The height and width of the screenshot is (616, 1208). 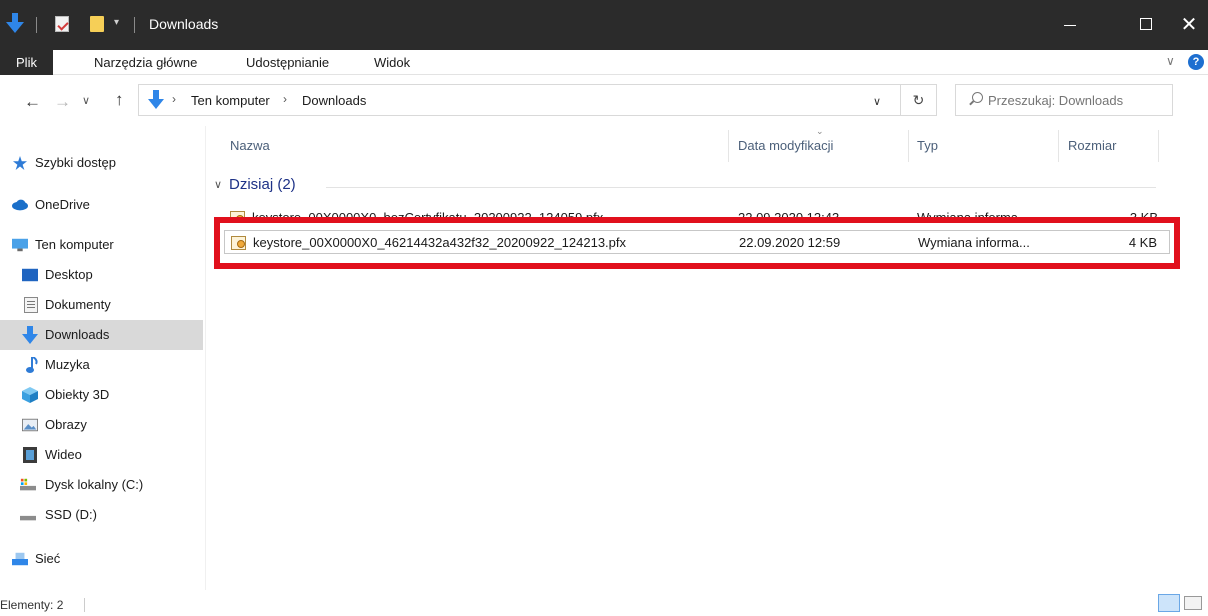 I want to click on tab-file: Plik, so click(x=26, y=62).